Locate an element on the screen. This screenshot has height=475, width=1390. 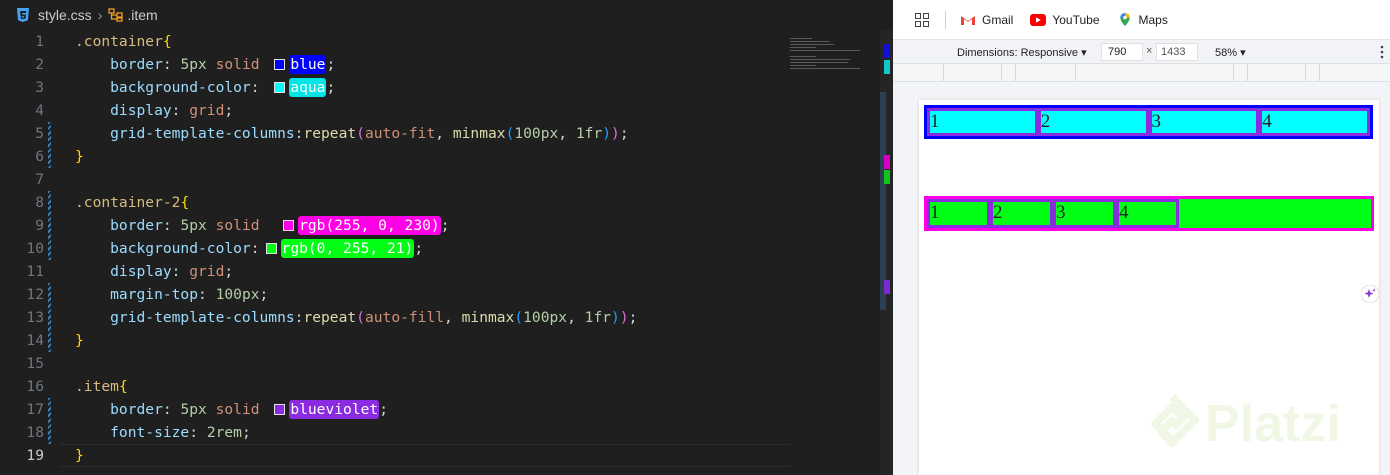
code-token: grid-template-columns is located at coordinates (185, 317).